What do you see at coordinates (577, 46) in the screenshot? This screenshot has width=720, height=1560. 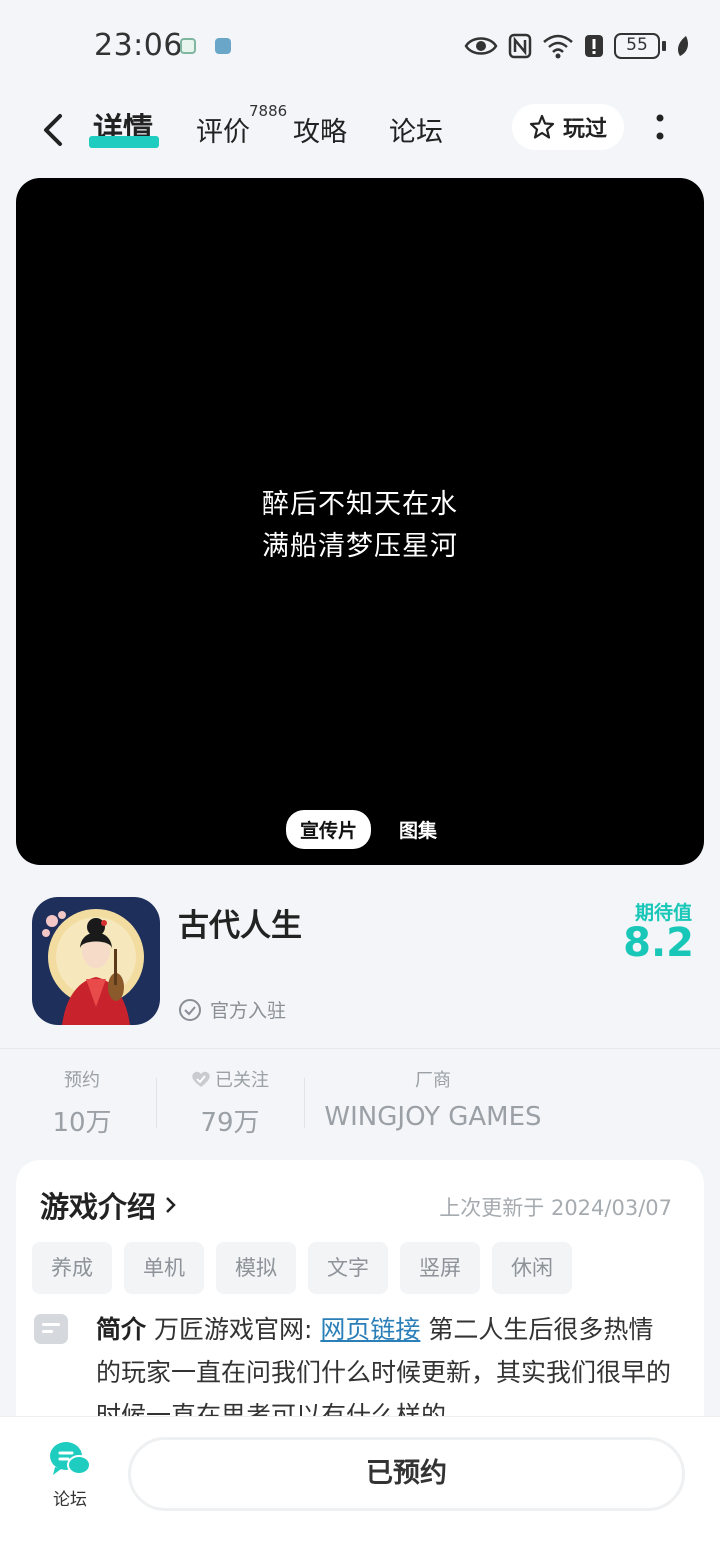 I see `status-icons: 55` at bounding box center [577, 46].